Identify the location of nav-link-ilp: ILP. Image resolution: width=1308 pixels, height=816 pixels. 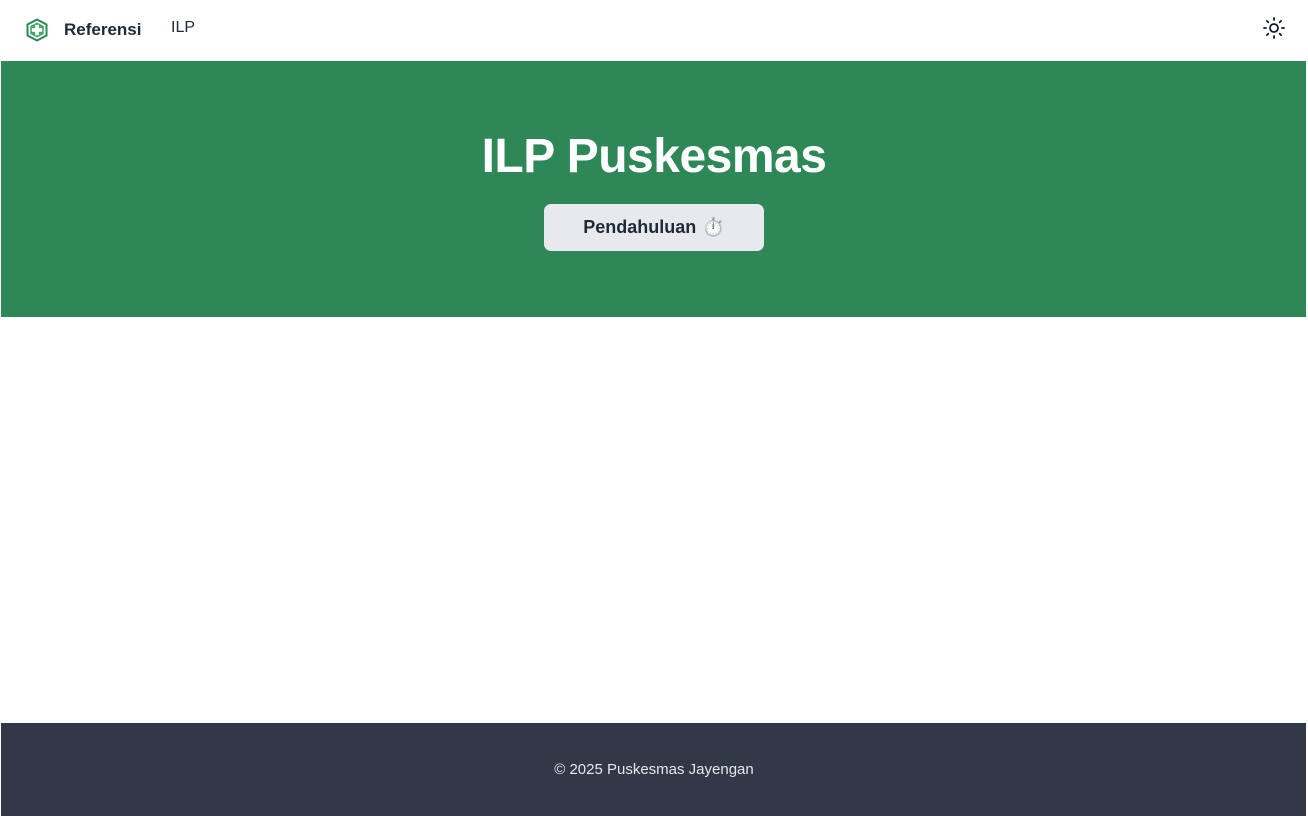
(183, 28).